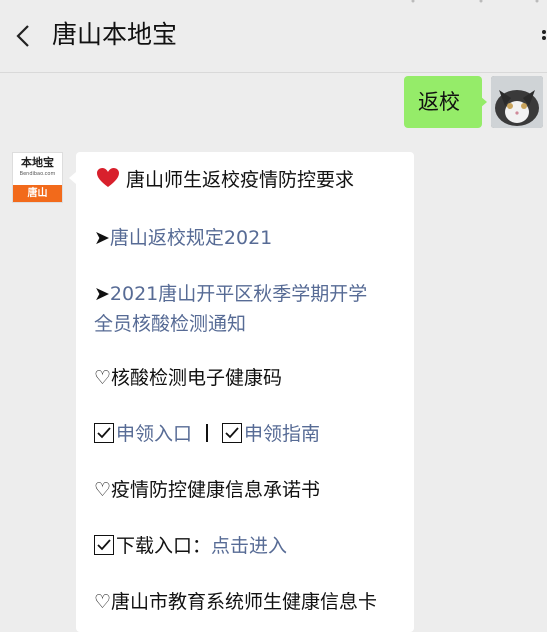 This screenshot has height=632, width=547. Describe the element at coordinates (24, 36) in the screenshot. I see `back-arrow-icon` at that location.